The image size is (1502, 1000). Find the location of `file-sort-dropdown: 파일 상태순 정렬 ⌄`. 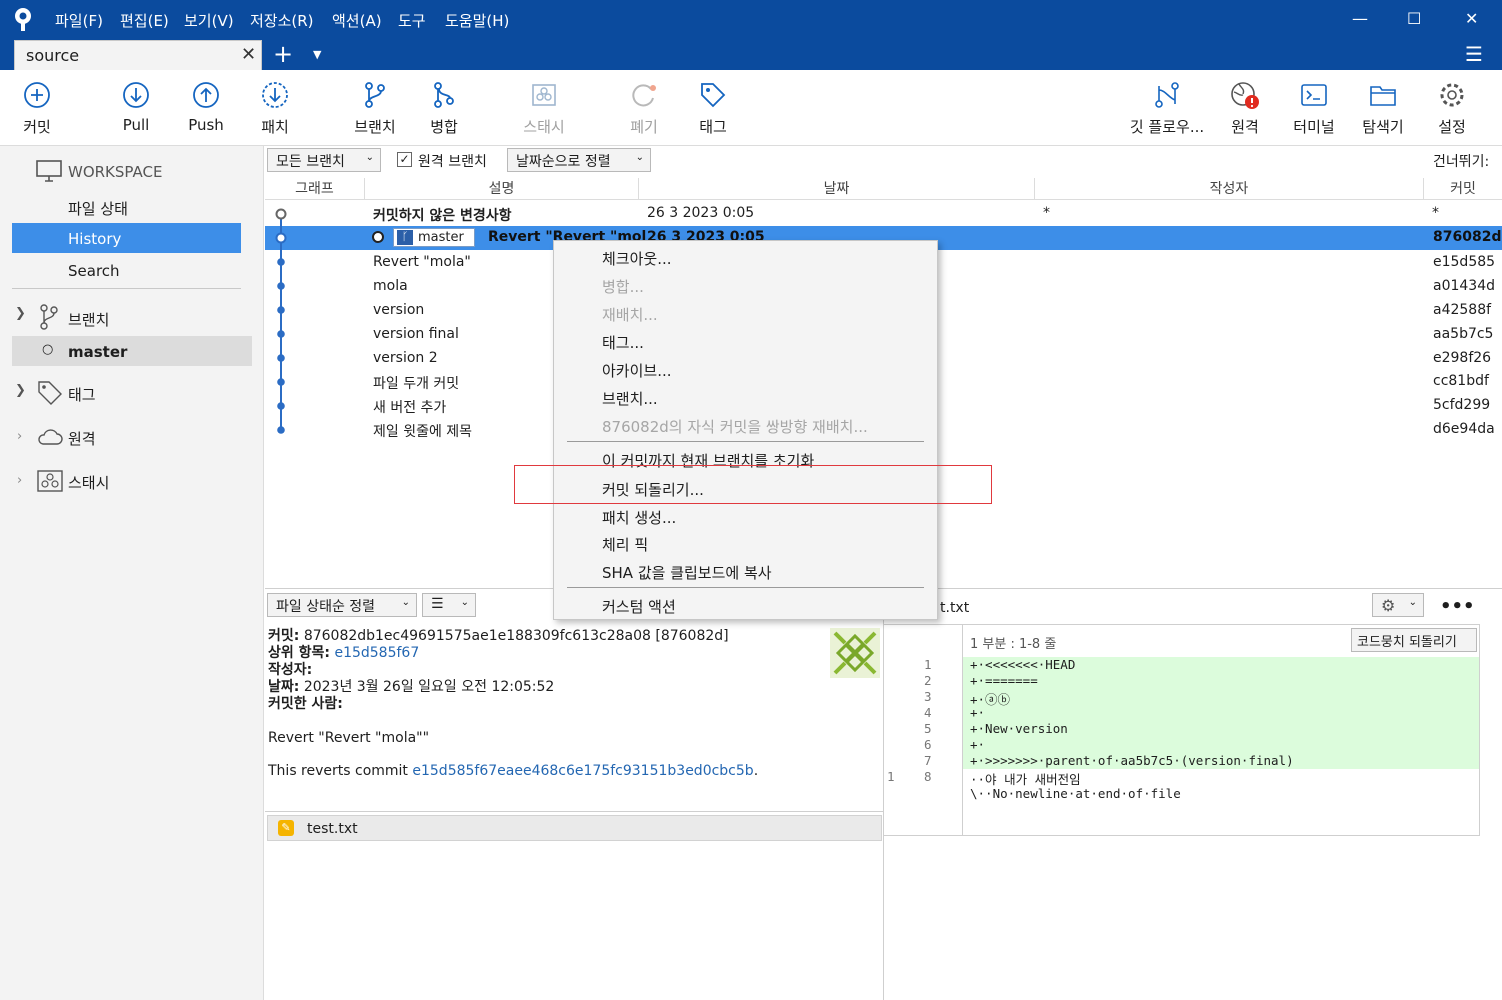

file-sort-dropdown: 파일 상태순 정렬 ⌄ is located at coordinates (342, 605).